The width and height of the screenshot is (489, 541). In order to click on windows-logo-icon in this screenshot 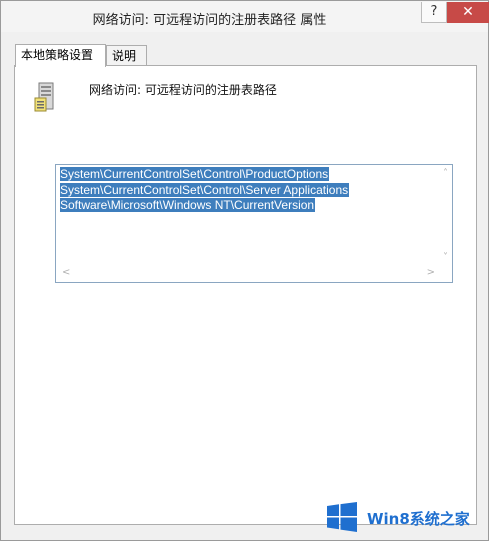, I will do `click(342, 517)`.